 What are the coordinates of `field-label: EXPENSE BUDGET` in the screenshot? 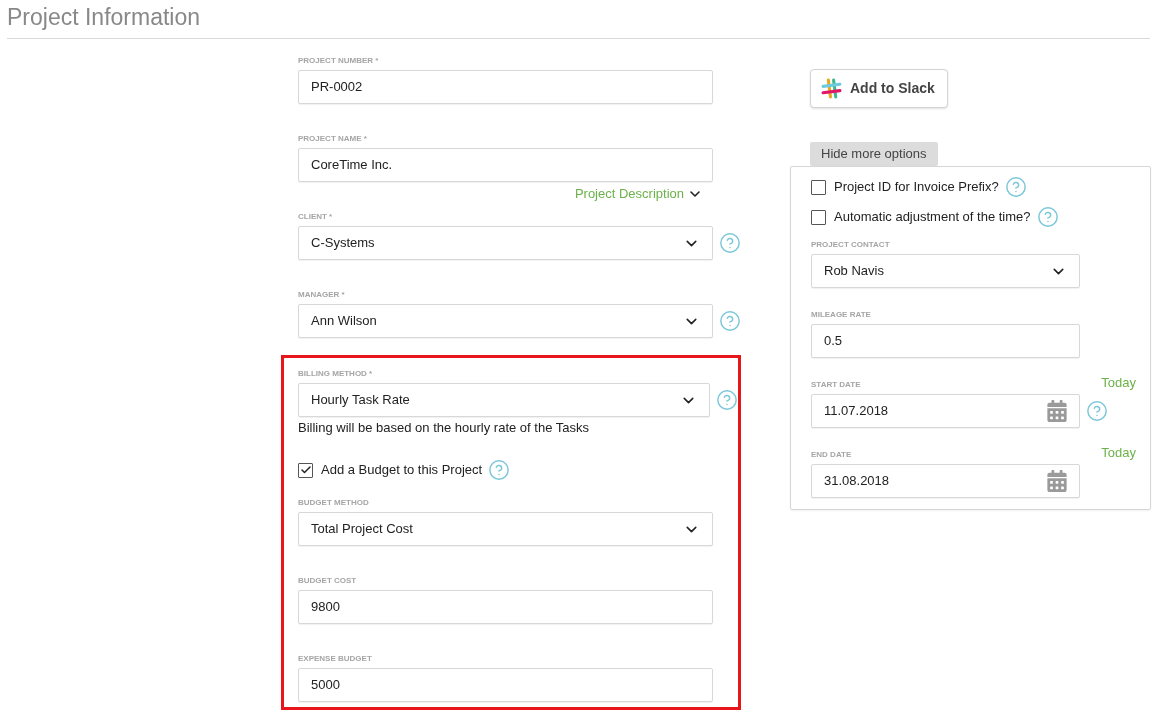 It's located at (335, 659).